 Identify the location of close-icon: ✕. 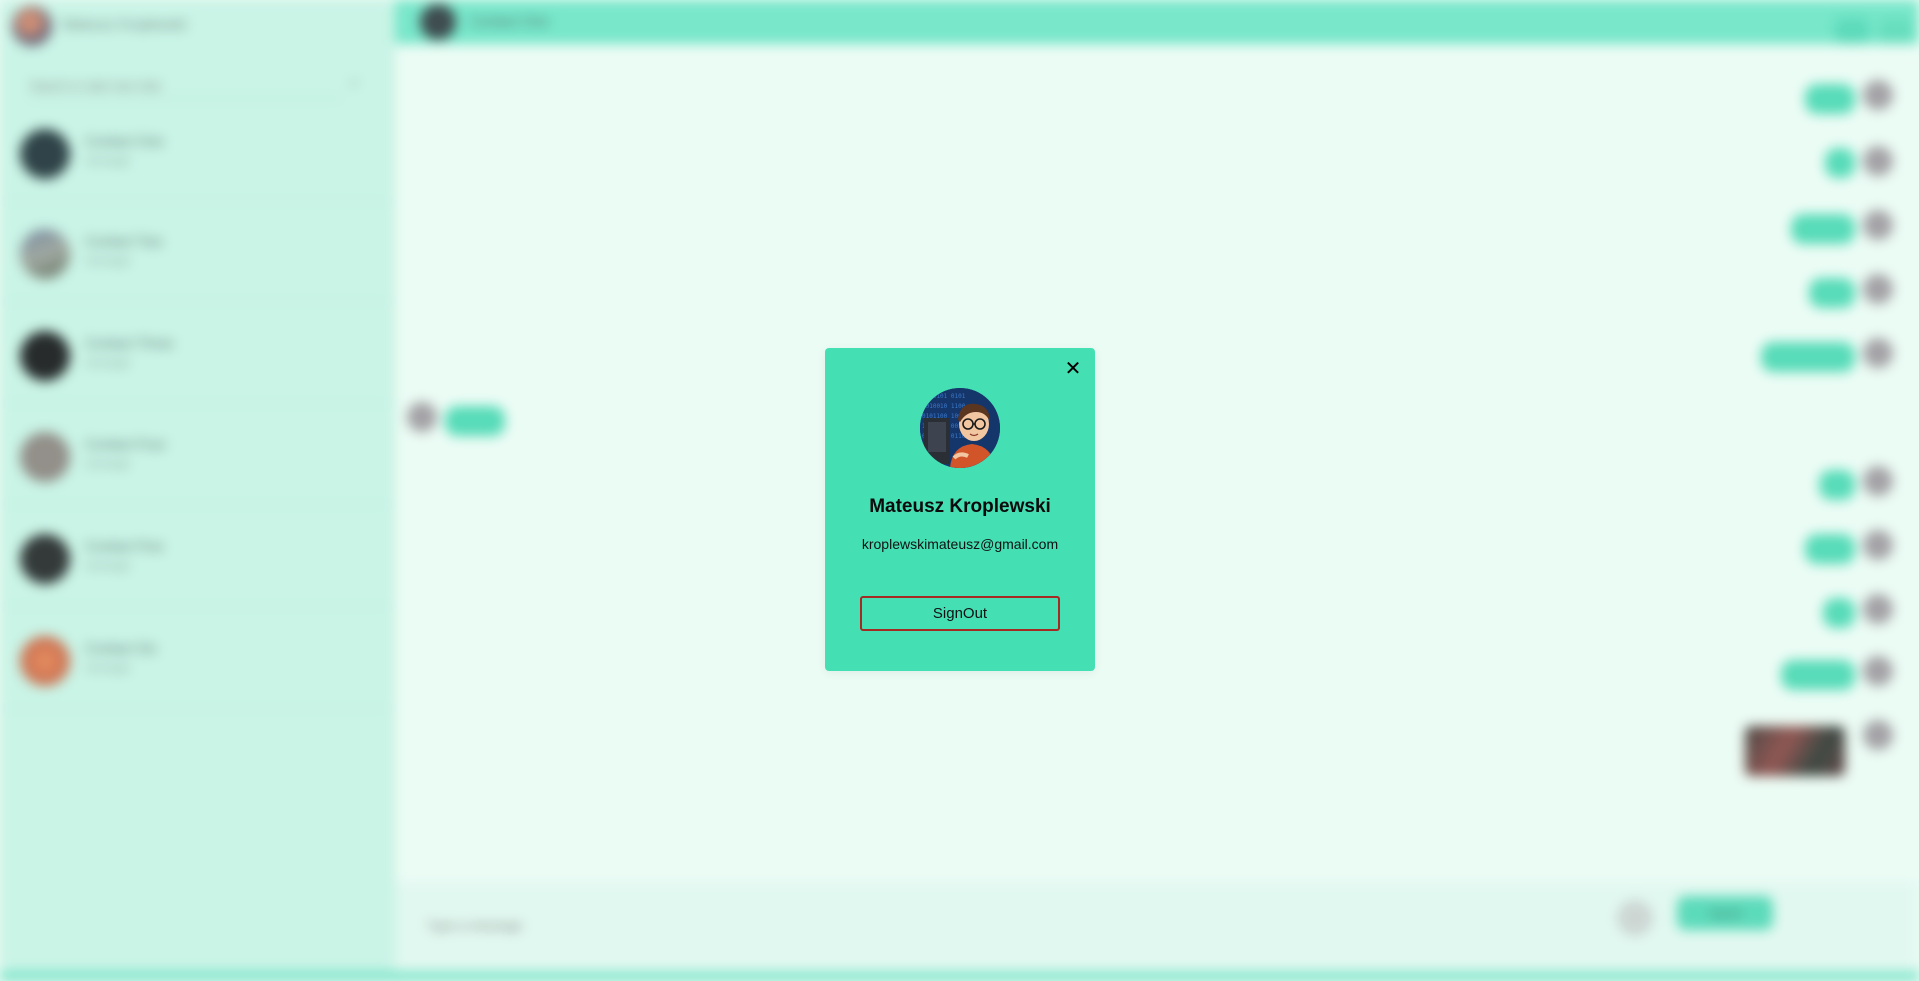
(1073, 368).